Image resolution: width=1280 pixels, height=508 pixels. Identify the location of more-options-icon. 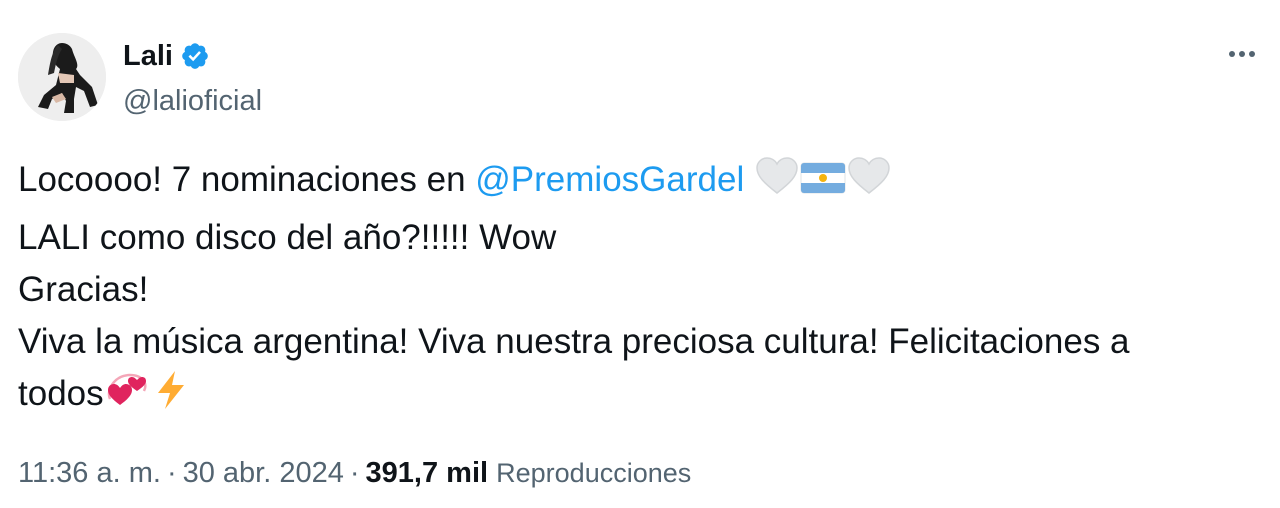
(1242, 54).